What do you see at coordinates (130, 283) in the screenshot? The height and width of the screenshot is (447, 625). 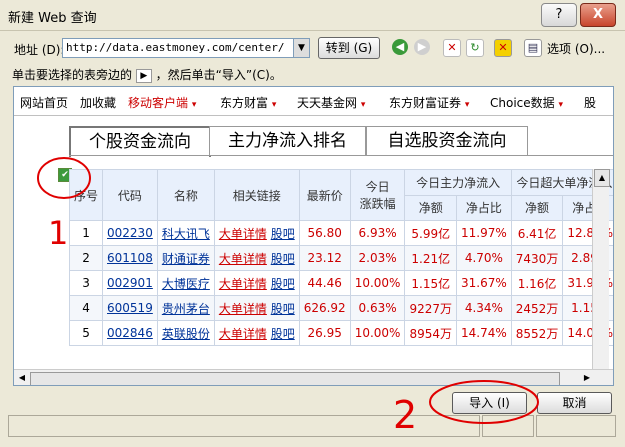 I see `row-code: 002901` at bounding box center [130, 283].